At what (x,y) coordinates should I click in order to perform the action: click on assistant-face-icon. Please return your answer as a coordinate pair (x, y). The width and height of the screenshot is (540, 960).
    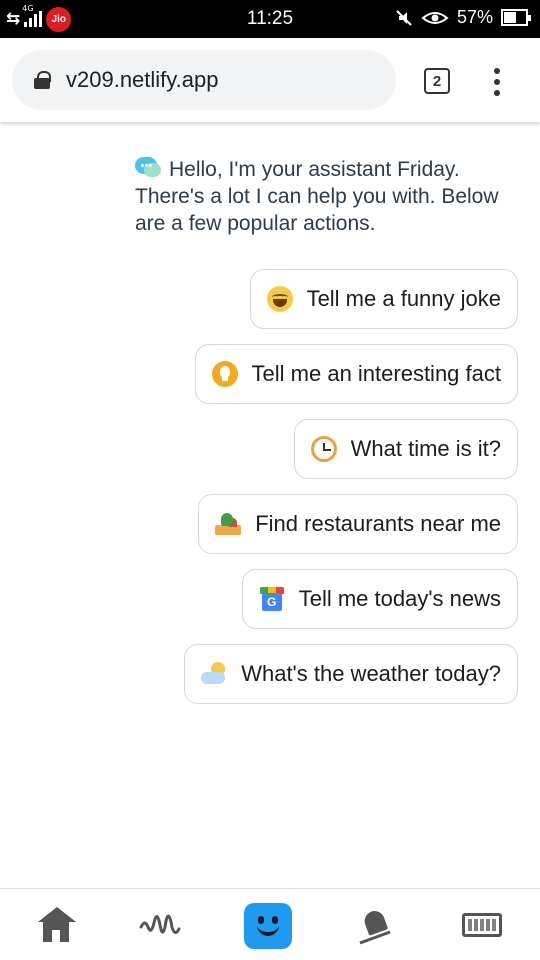
    Looking at the image, I should click on (268, 926).